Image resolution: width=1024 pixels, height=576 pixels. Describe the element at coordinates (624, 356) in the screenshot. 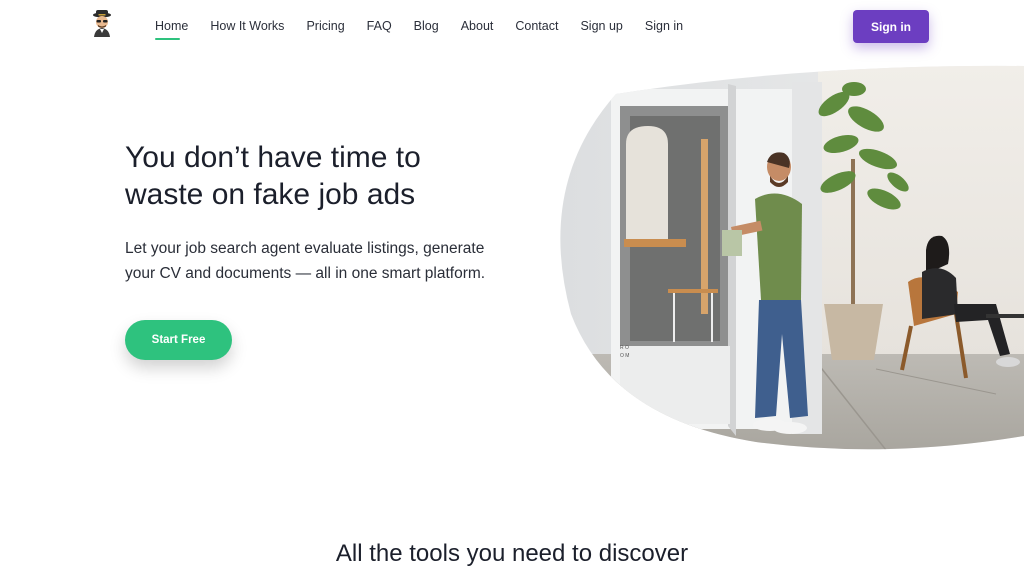

I see `svg-text: O M` at that location.